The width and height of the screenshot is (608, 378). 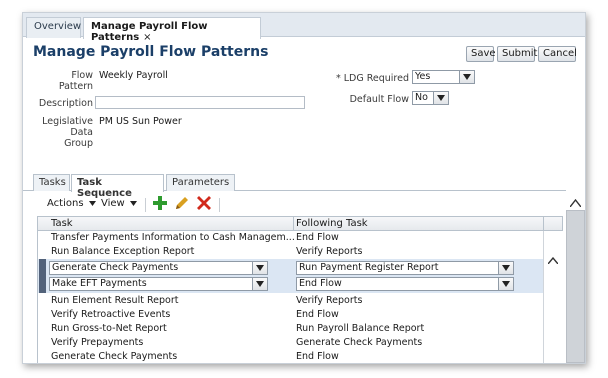 I want to click on flow-pattern-label: Flow Pattern, so click(x=73, y=81).